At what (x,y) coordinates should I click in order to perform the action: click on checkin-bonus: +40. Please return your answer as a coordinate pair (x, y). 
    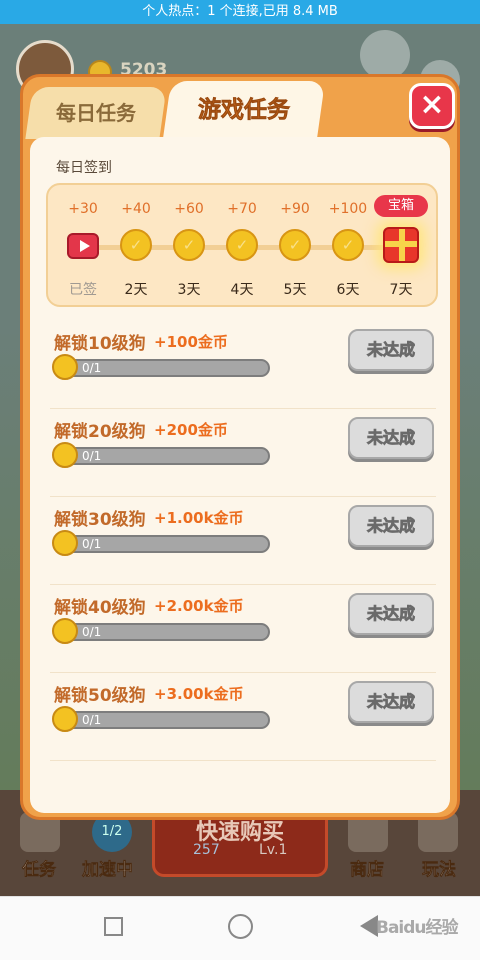
    Looking at the image, I should click on (136, 209).